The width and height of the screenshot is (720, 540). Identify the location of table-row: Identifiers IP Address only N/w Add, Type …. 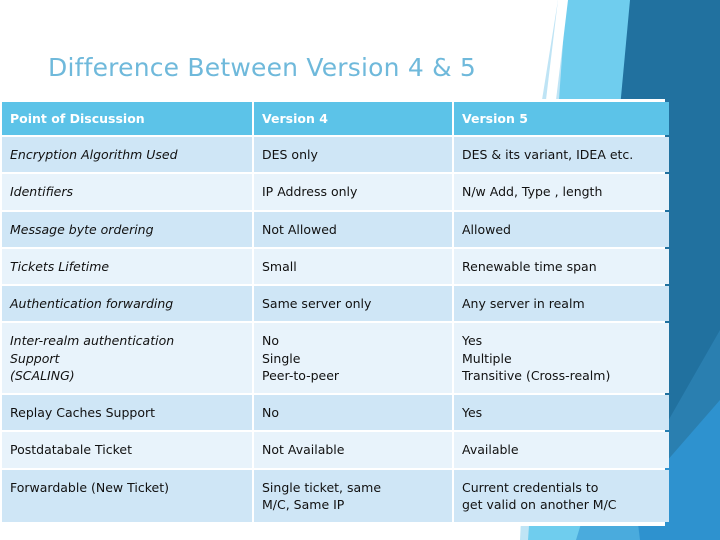
(335, 192).